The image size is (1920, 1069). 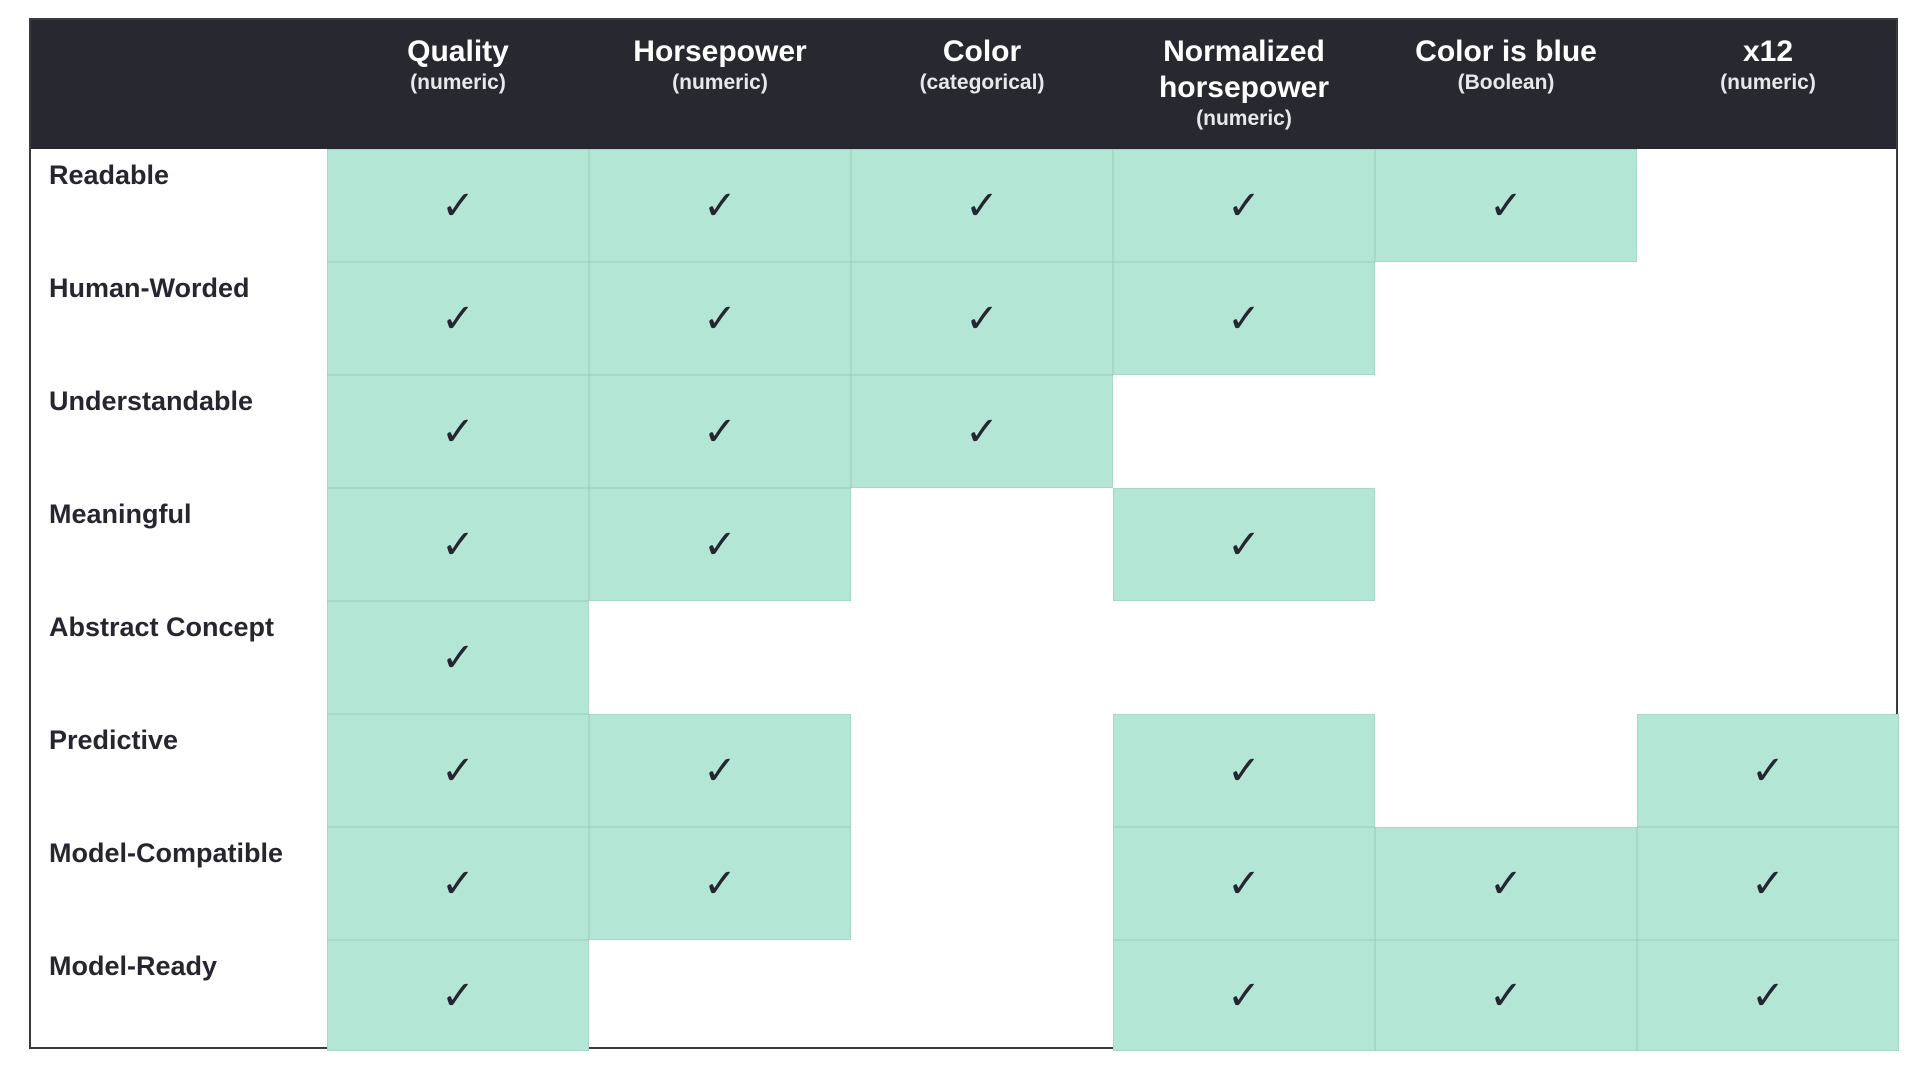 I want to click on column-title: Horsepower, so click(x=720, y=51).